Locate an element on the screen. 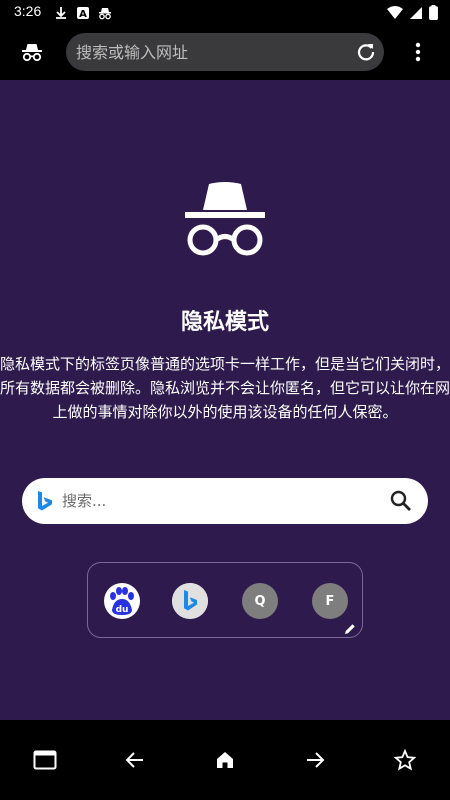 The width and height of the screenshot is (450, 800). status-bar: 3:26 A is located at coordinates (225, 12).